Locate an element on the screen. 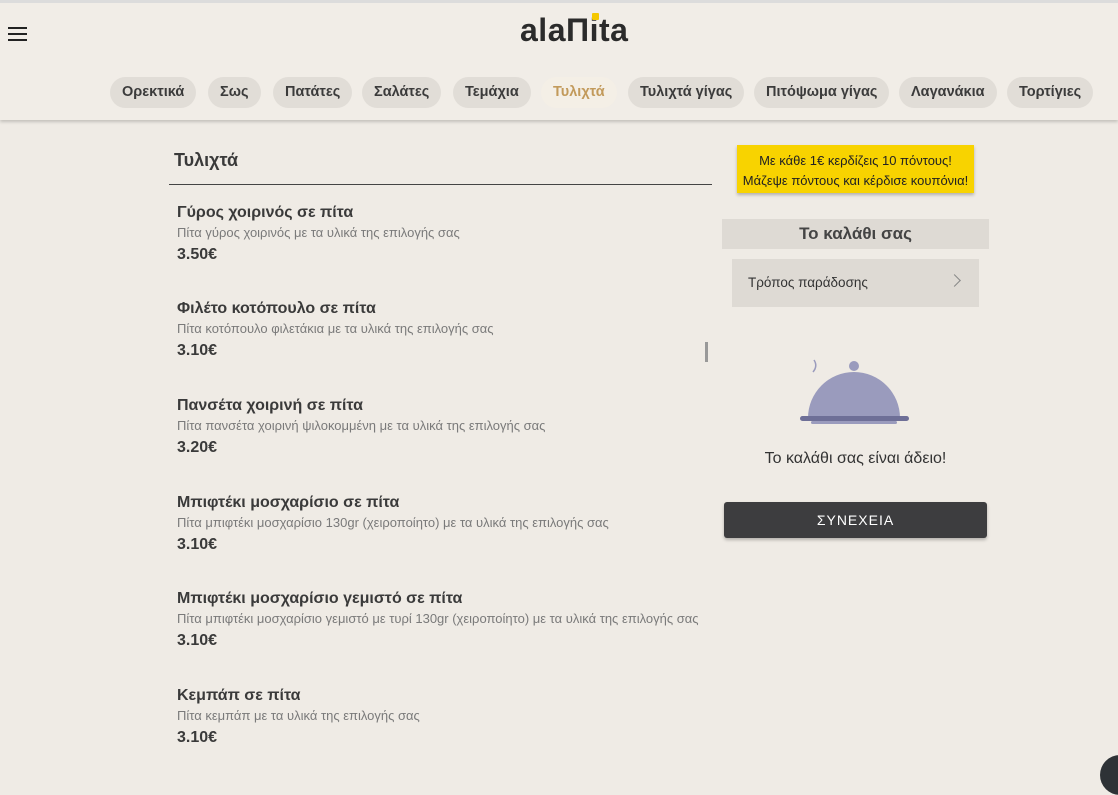 The height and width of the screenshot is (795, 1118). chevron-right-icon is located at coordinates (954, 280).